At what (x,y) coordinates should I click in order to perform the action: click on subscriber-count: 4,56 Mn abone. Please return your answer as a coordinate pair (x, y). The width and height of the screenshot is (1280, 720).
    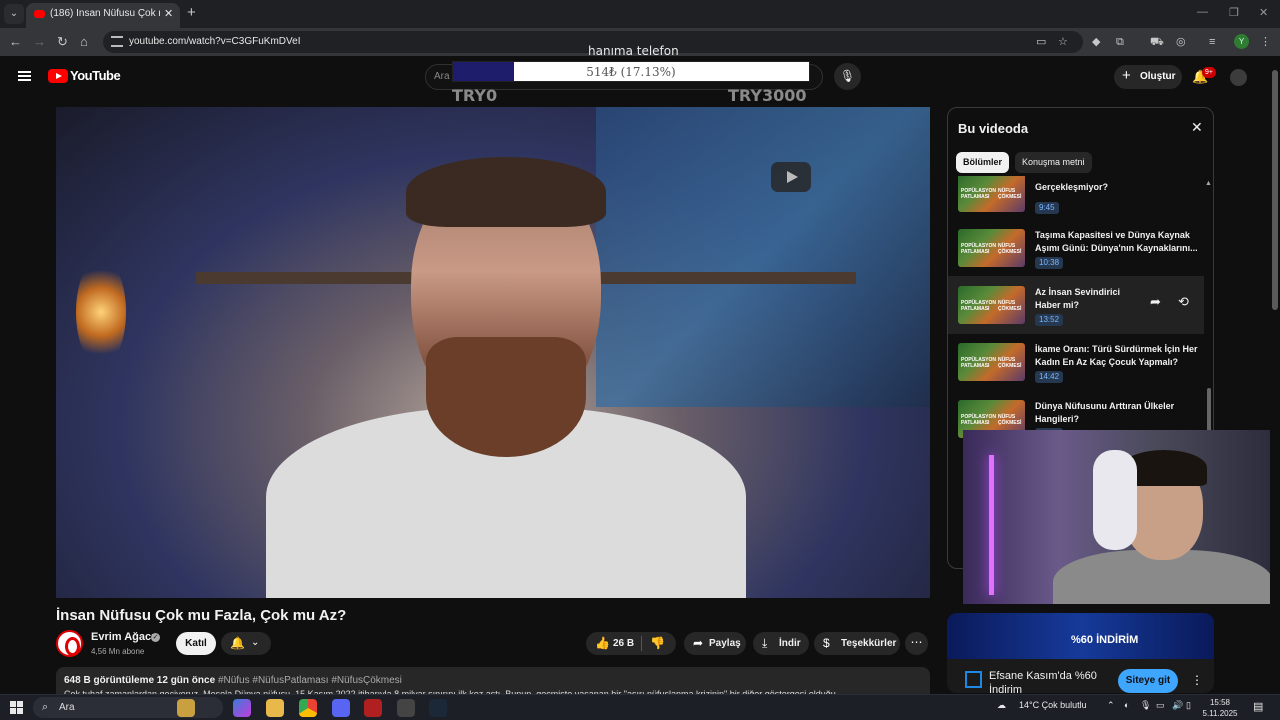
    Looking at the image, I should click on (118, 651).